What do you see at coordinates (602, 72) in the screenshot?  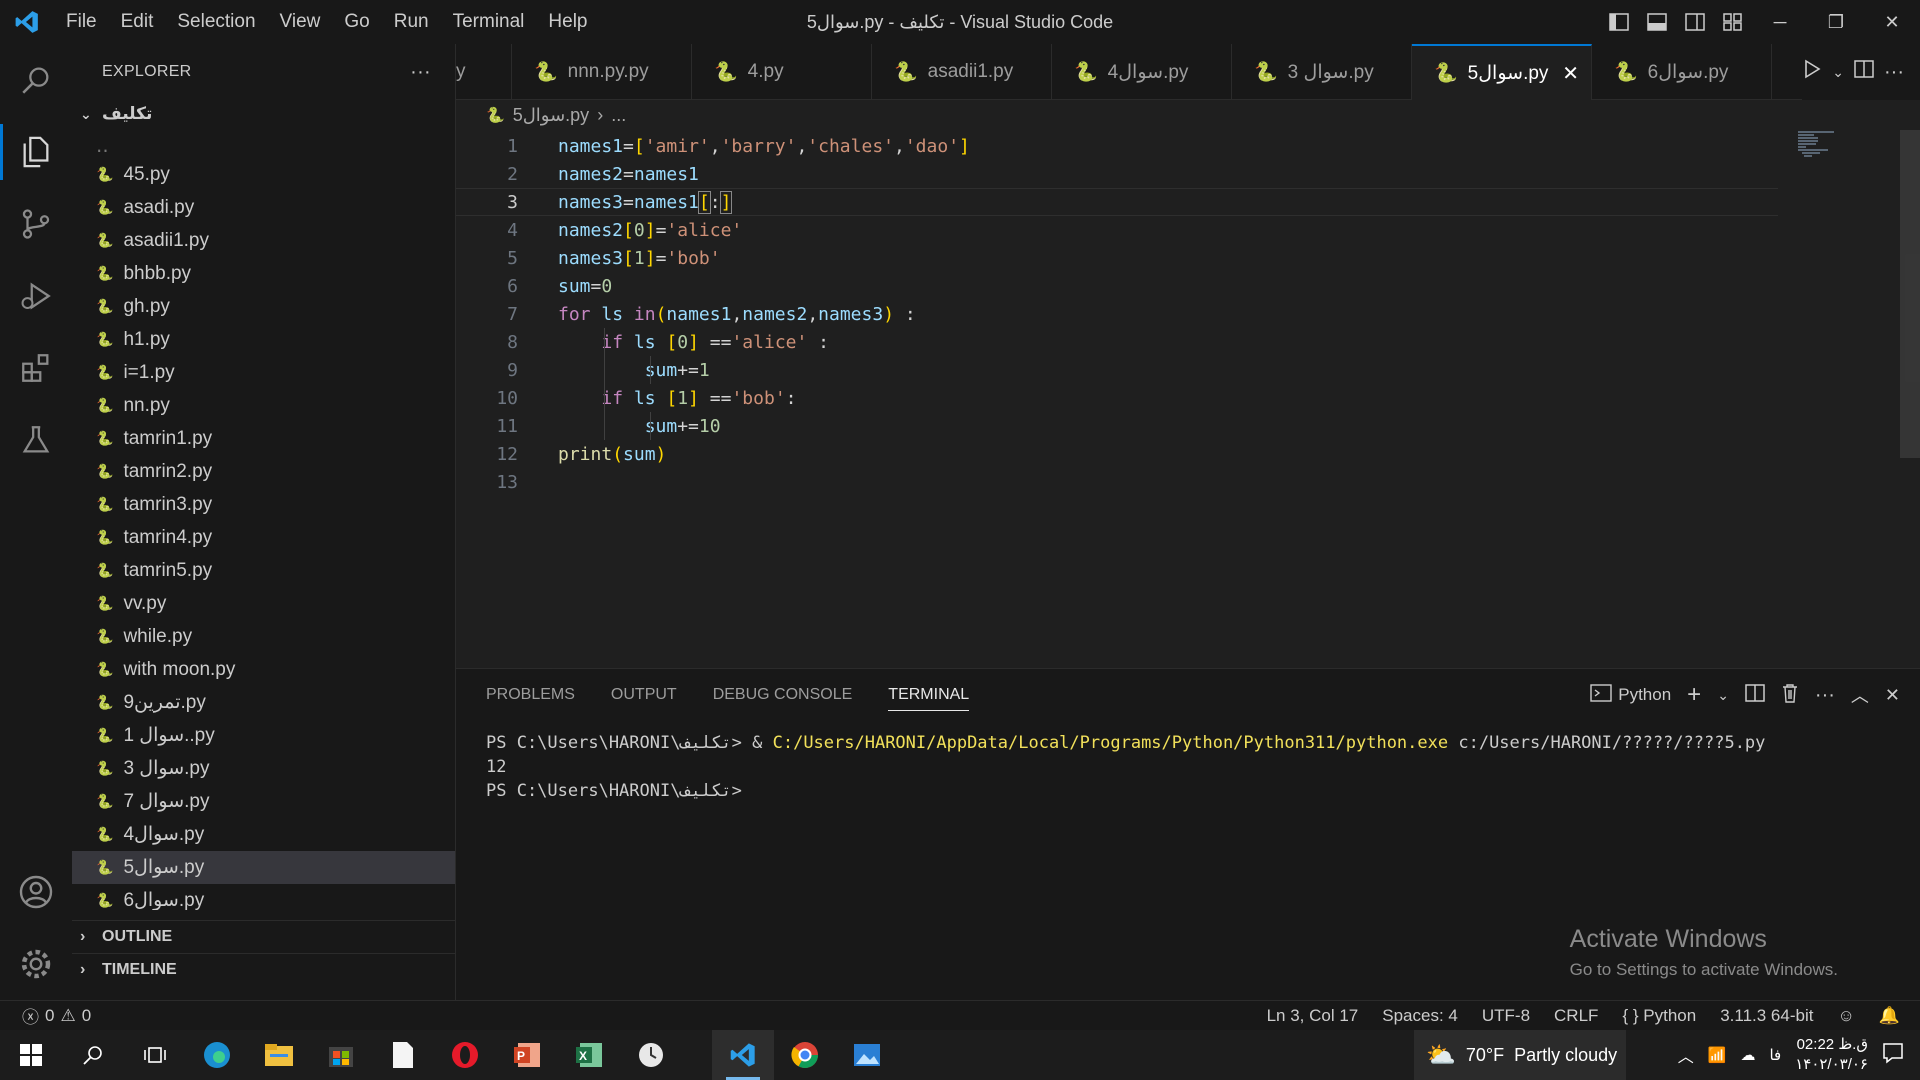 I see `tab-nnn: 🐍 nnn.py.py` at bounding box center [602, 72].